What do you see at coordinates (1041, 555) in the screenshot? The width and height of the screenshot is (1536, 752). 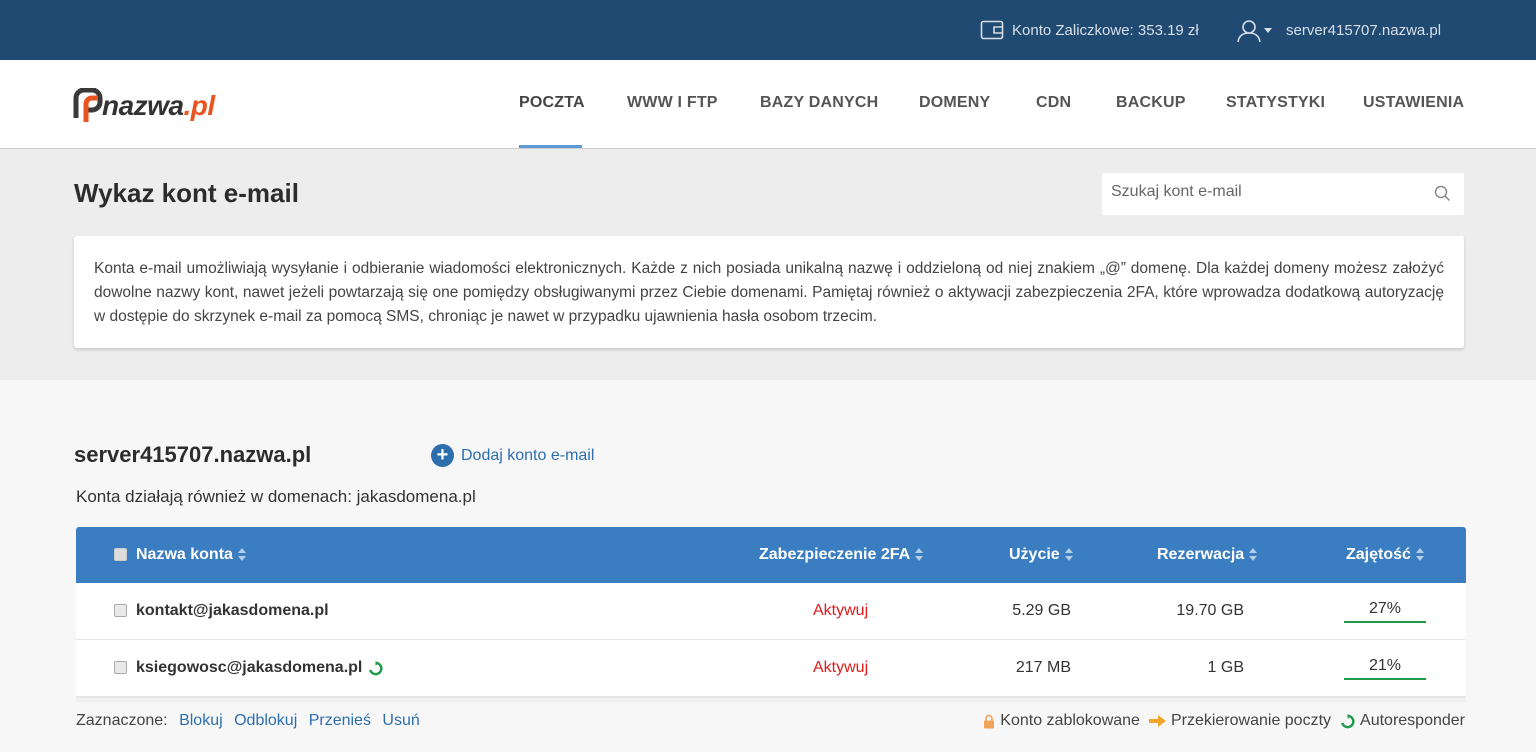 I see `col-usage-header: Użycie` at bounding box center [1041, 555].